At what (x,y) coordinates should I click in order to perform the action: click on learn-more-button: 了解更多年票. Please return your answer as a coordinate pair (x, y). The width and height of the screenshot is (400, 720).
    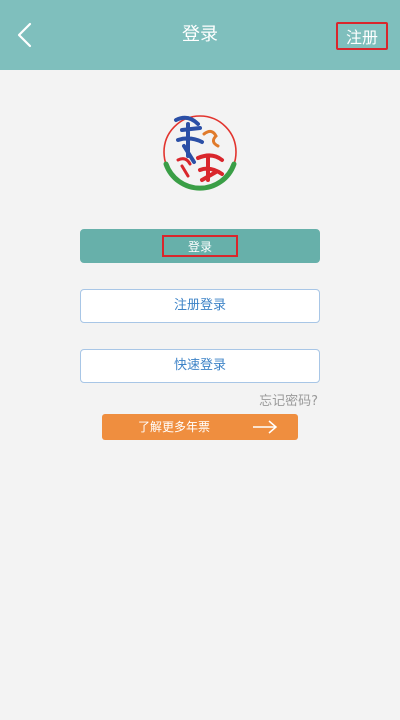
    Looking at the image, I should click on (200, 427).